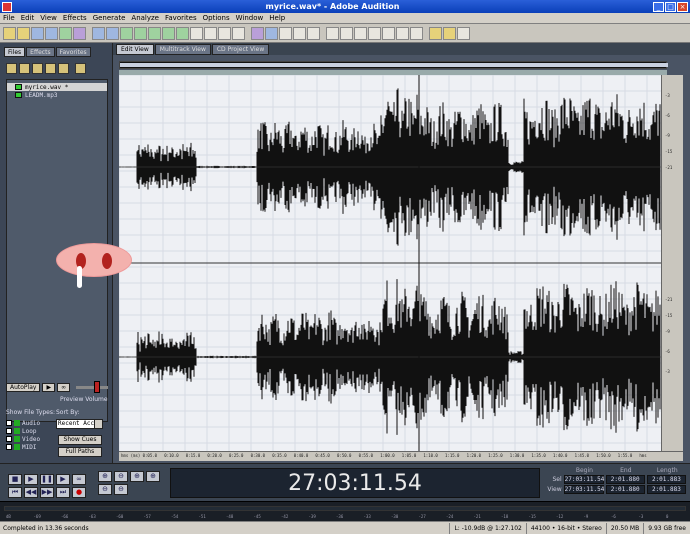 The image size is (690, 534). I want to click on menu-file: File, so click(9, 18).